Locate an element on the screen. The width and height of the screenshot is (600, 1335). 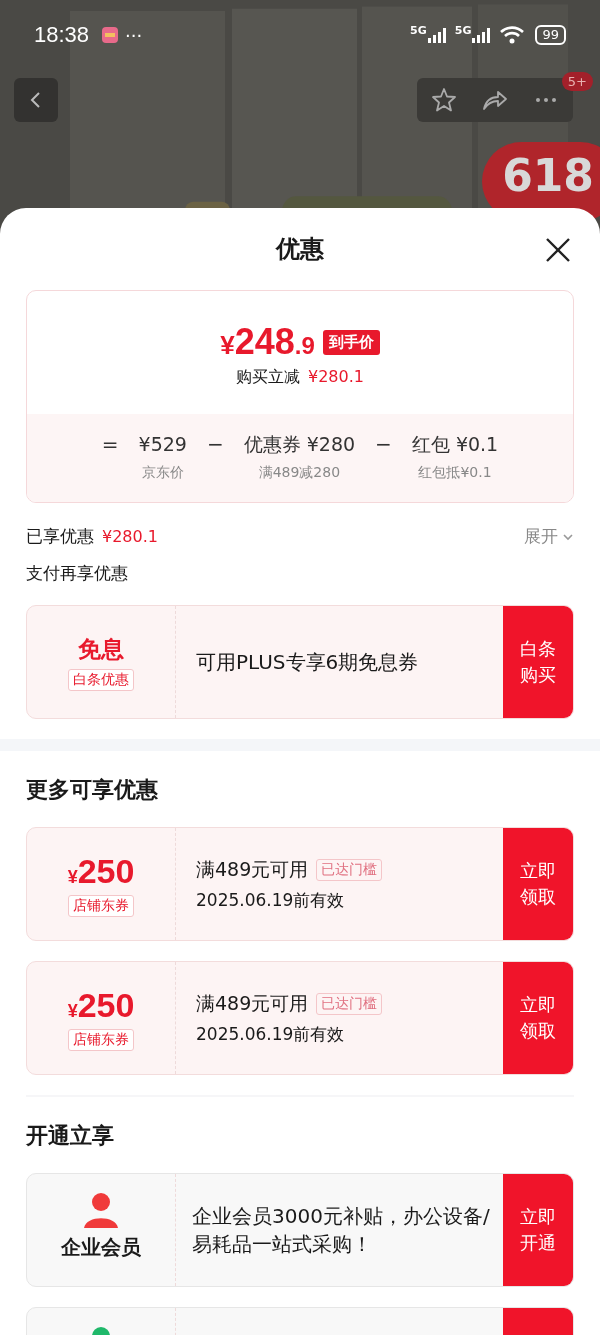
star-icon is located at coordinates (444, 100).